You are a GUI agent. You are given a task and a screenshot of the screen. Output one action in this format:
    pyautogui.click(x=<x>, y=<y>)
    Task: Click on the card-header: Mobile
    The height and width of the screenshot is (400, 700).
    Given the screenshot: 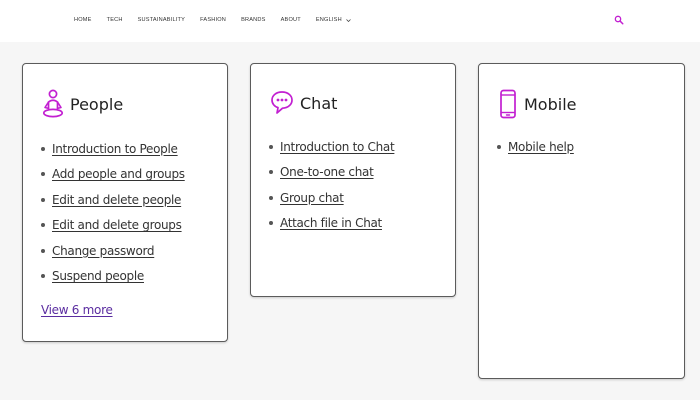 What is the action you would take?
    pyautogui.click(x=537, y=104)
    